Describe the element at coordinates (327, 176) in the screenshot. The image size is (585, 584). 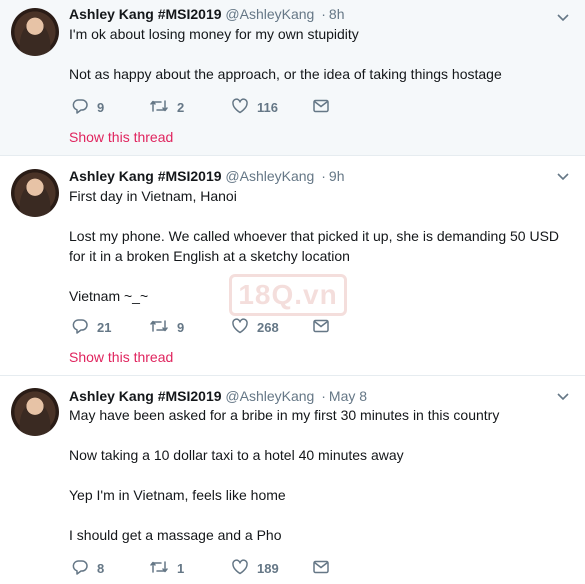
I see `tweet-header: Ashley Kang #MSI2019 @AshleyKang · 9h` at that location.